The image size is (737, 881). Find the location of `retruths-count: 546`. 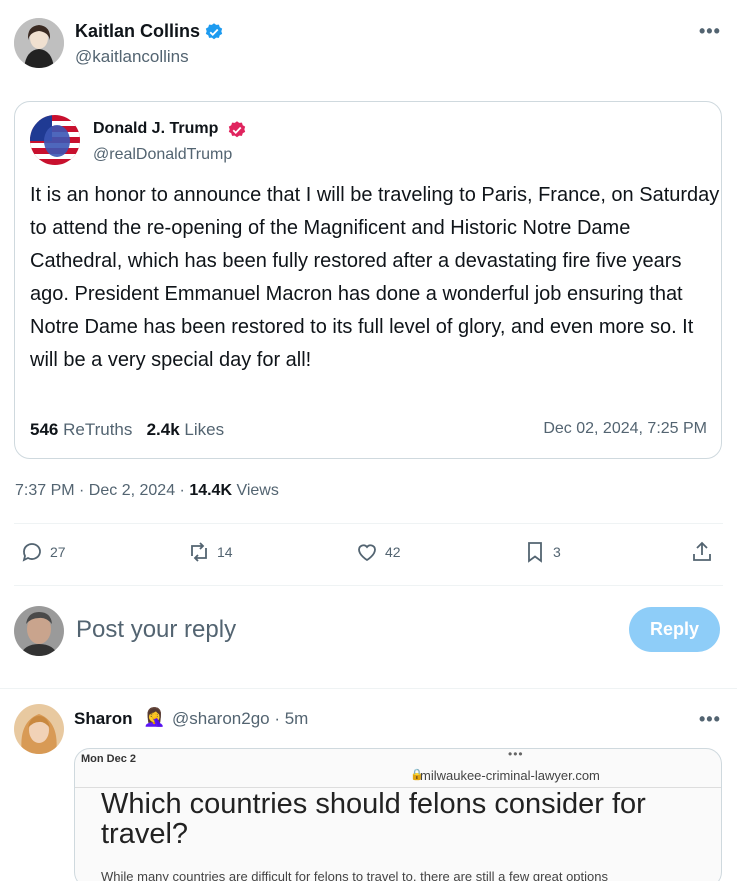

retruths-count: 546 is located at coordinates (44, 429).